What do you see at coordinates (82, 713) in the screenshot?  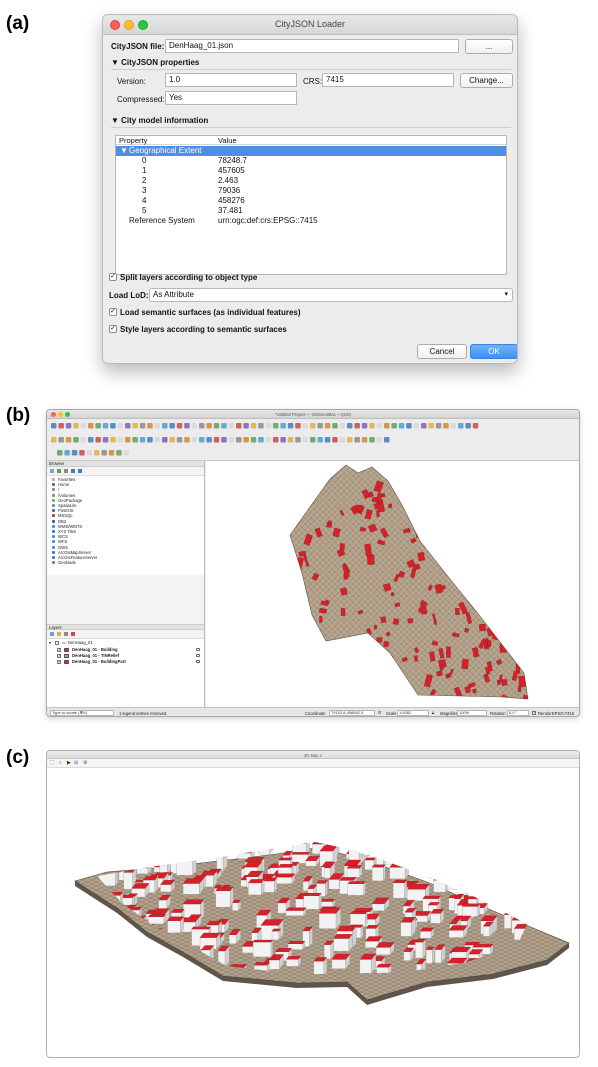 I see `locator-input: Type to locate (⌘K)` at bounding box center [82, 713].